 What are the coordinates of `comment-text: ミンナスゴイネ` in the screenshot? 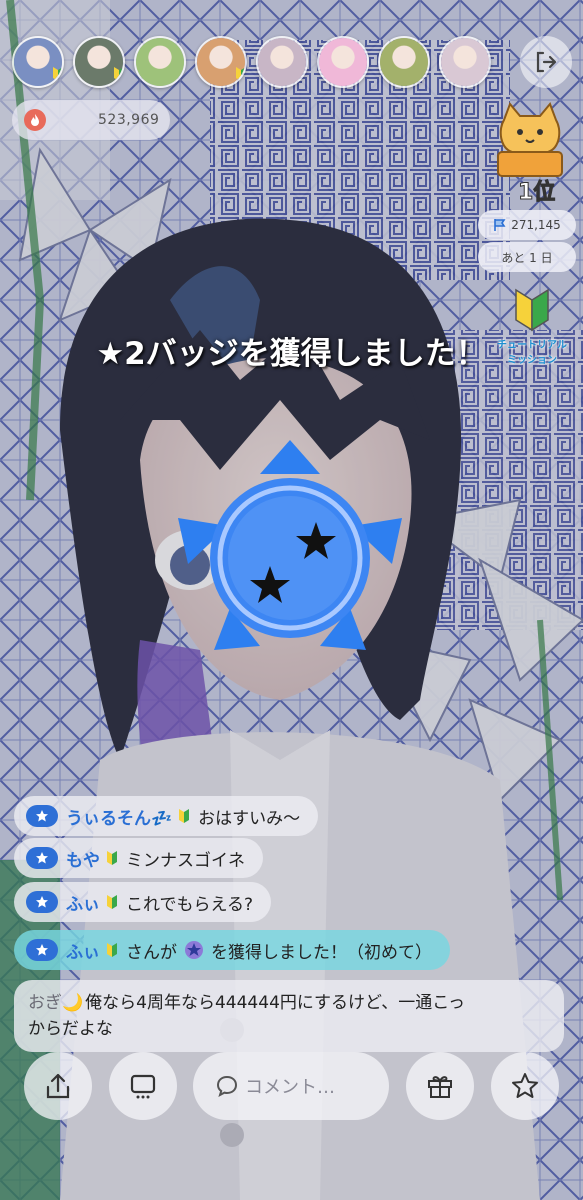 It's located at (185, 860).